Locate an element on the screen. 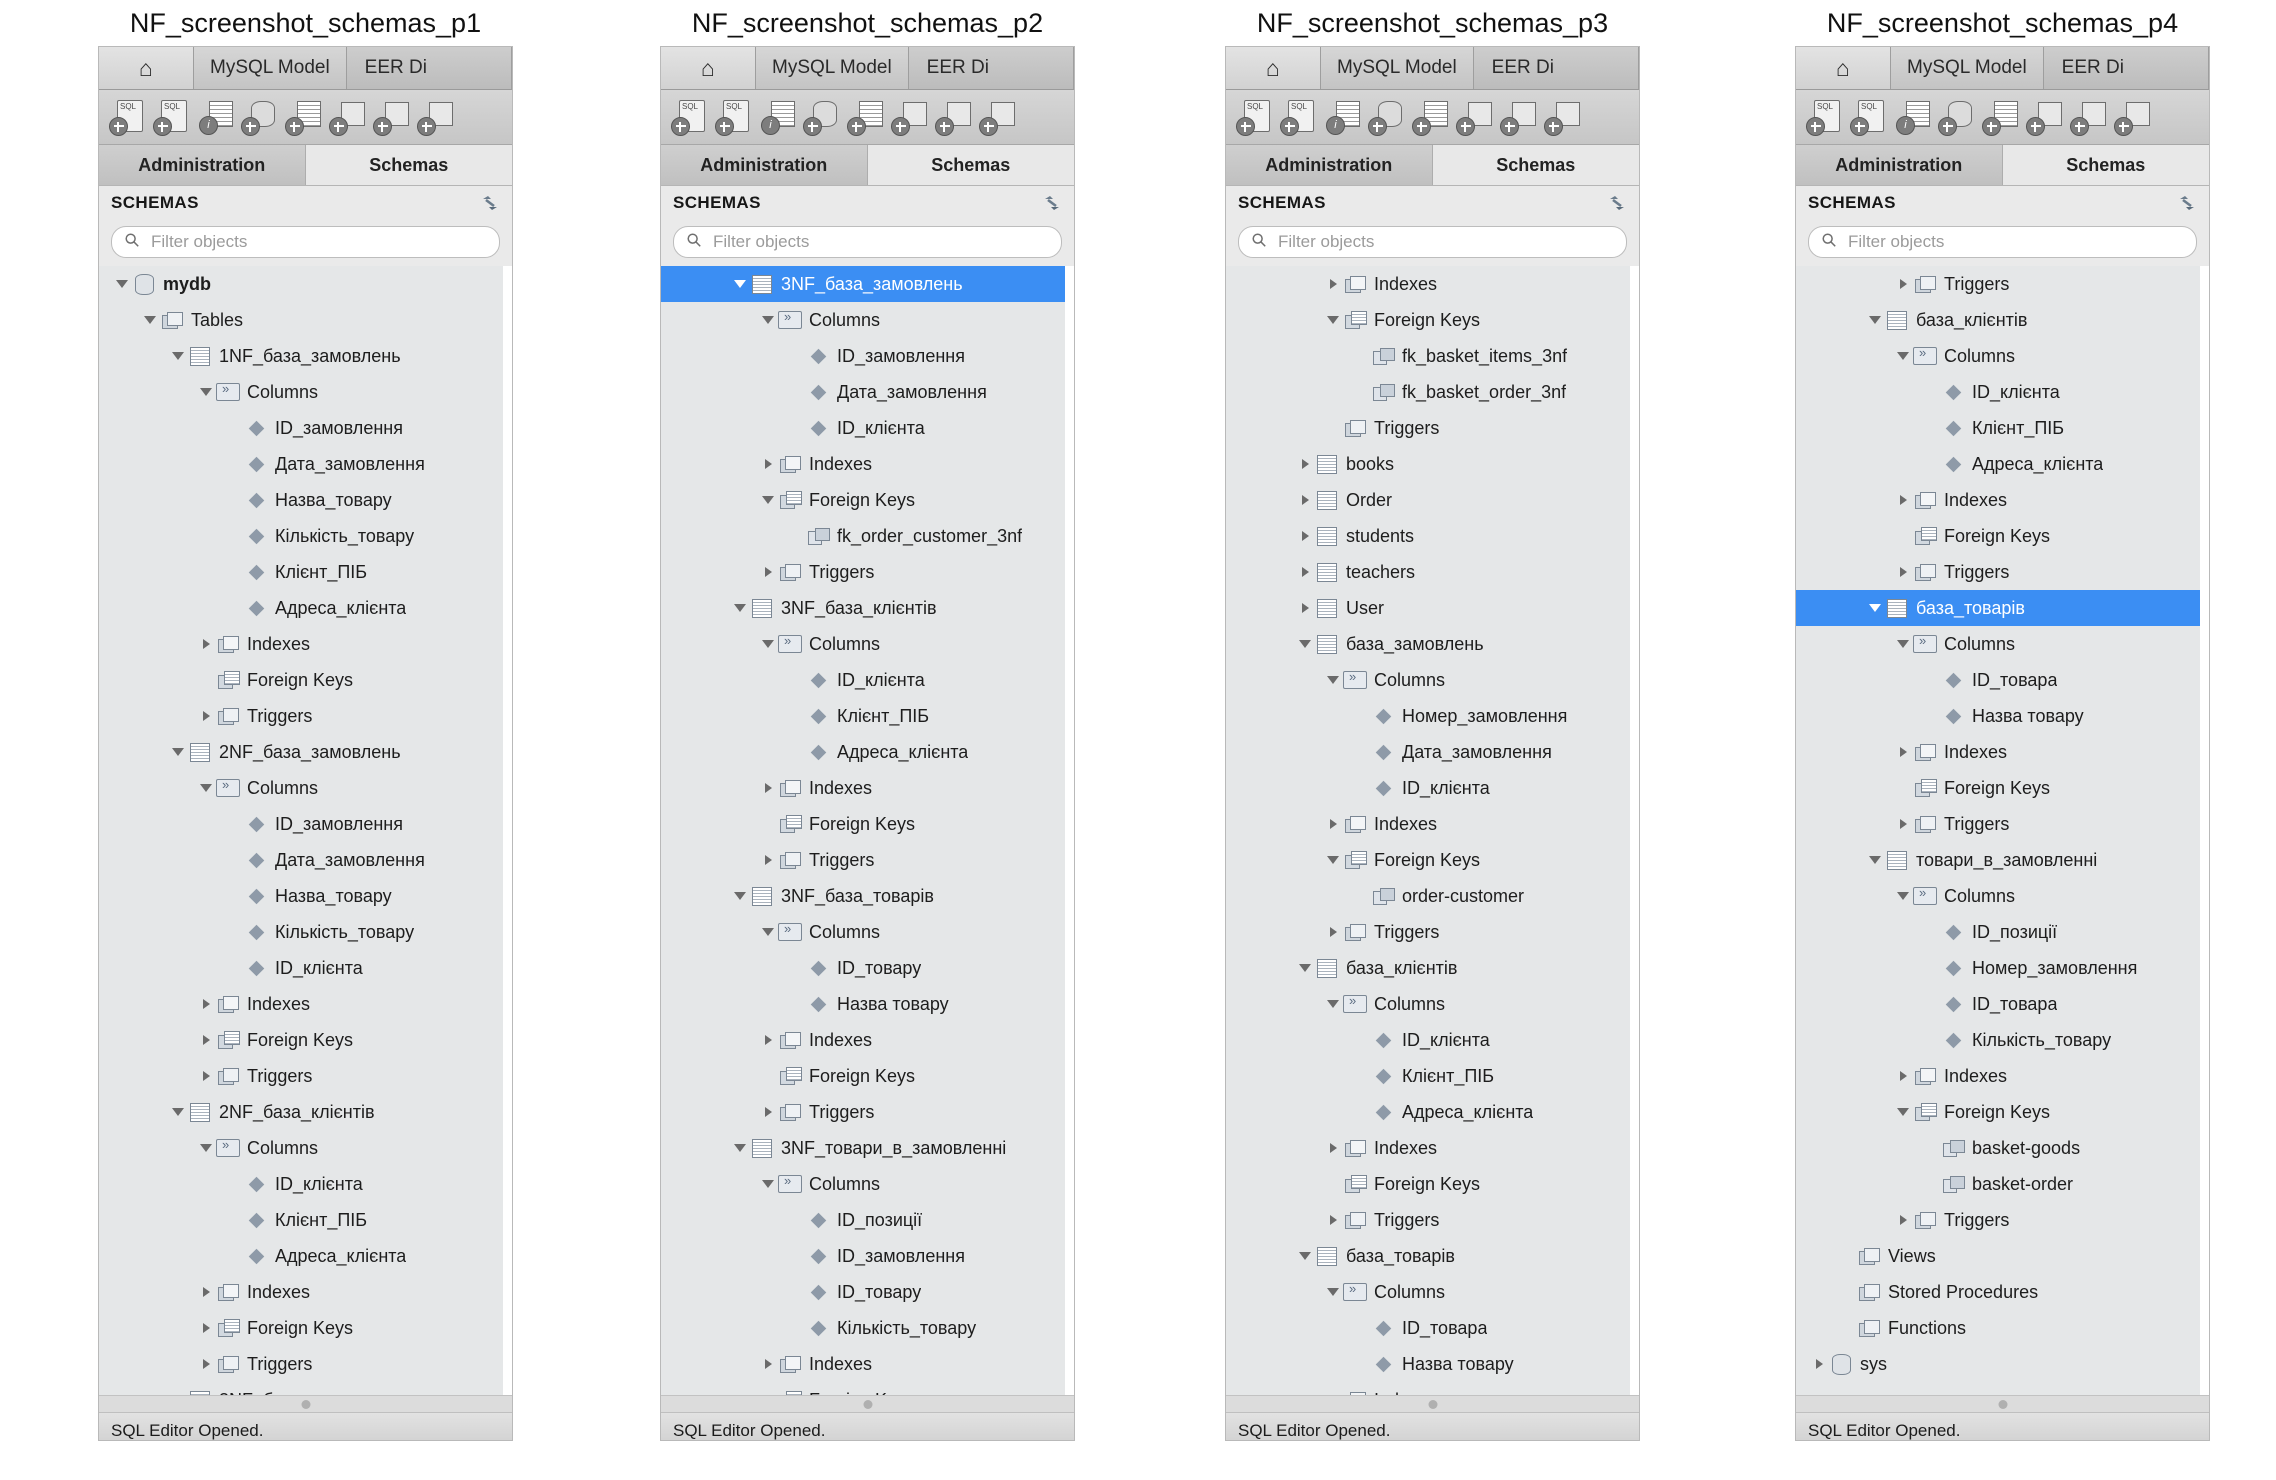 This screenshot has height=1480, width=2276. tree-row: 3NF_база_клієнтів is located at coordinates (867, 608).